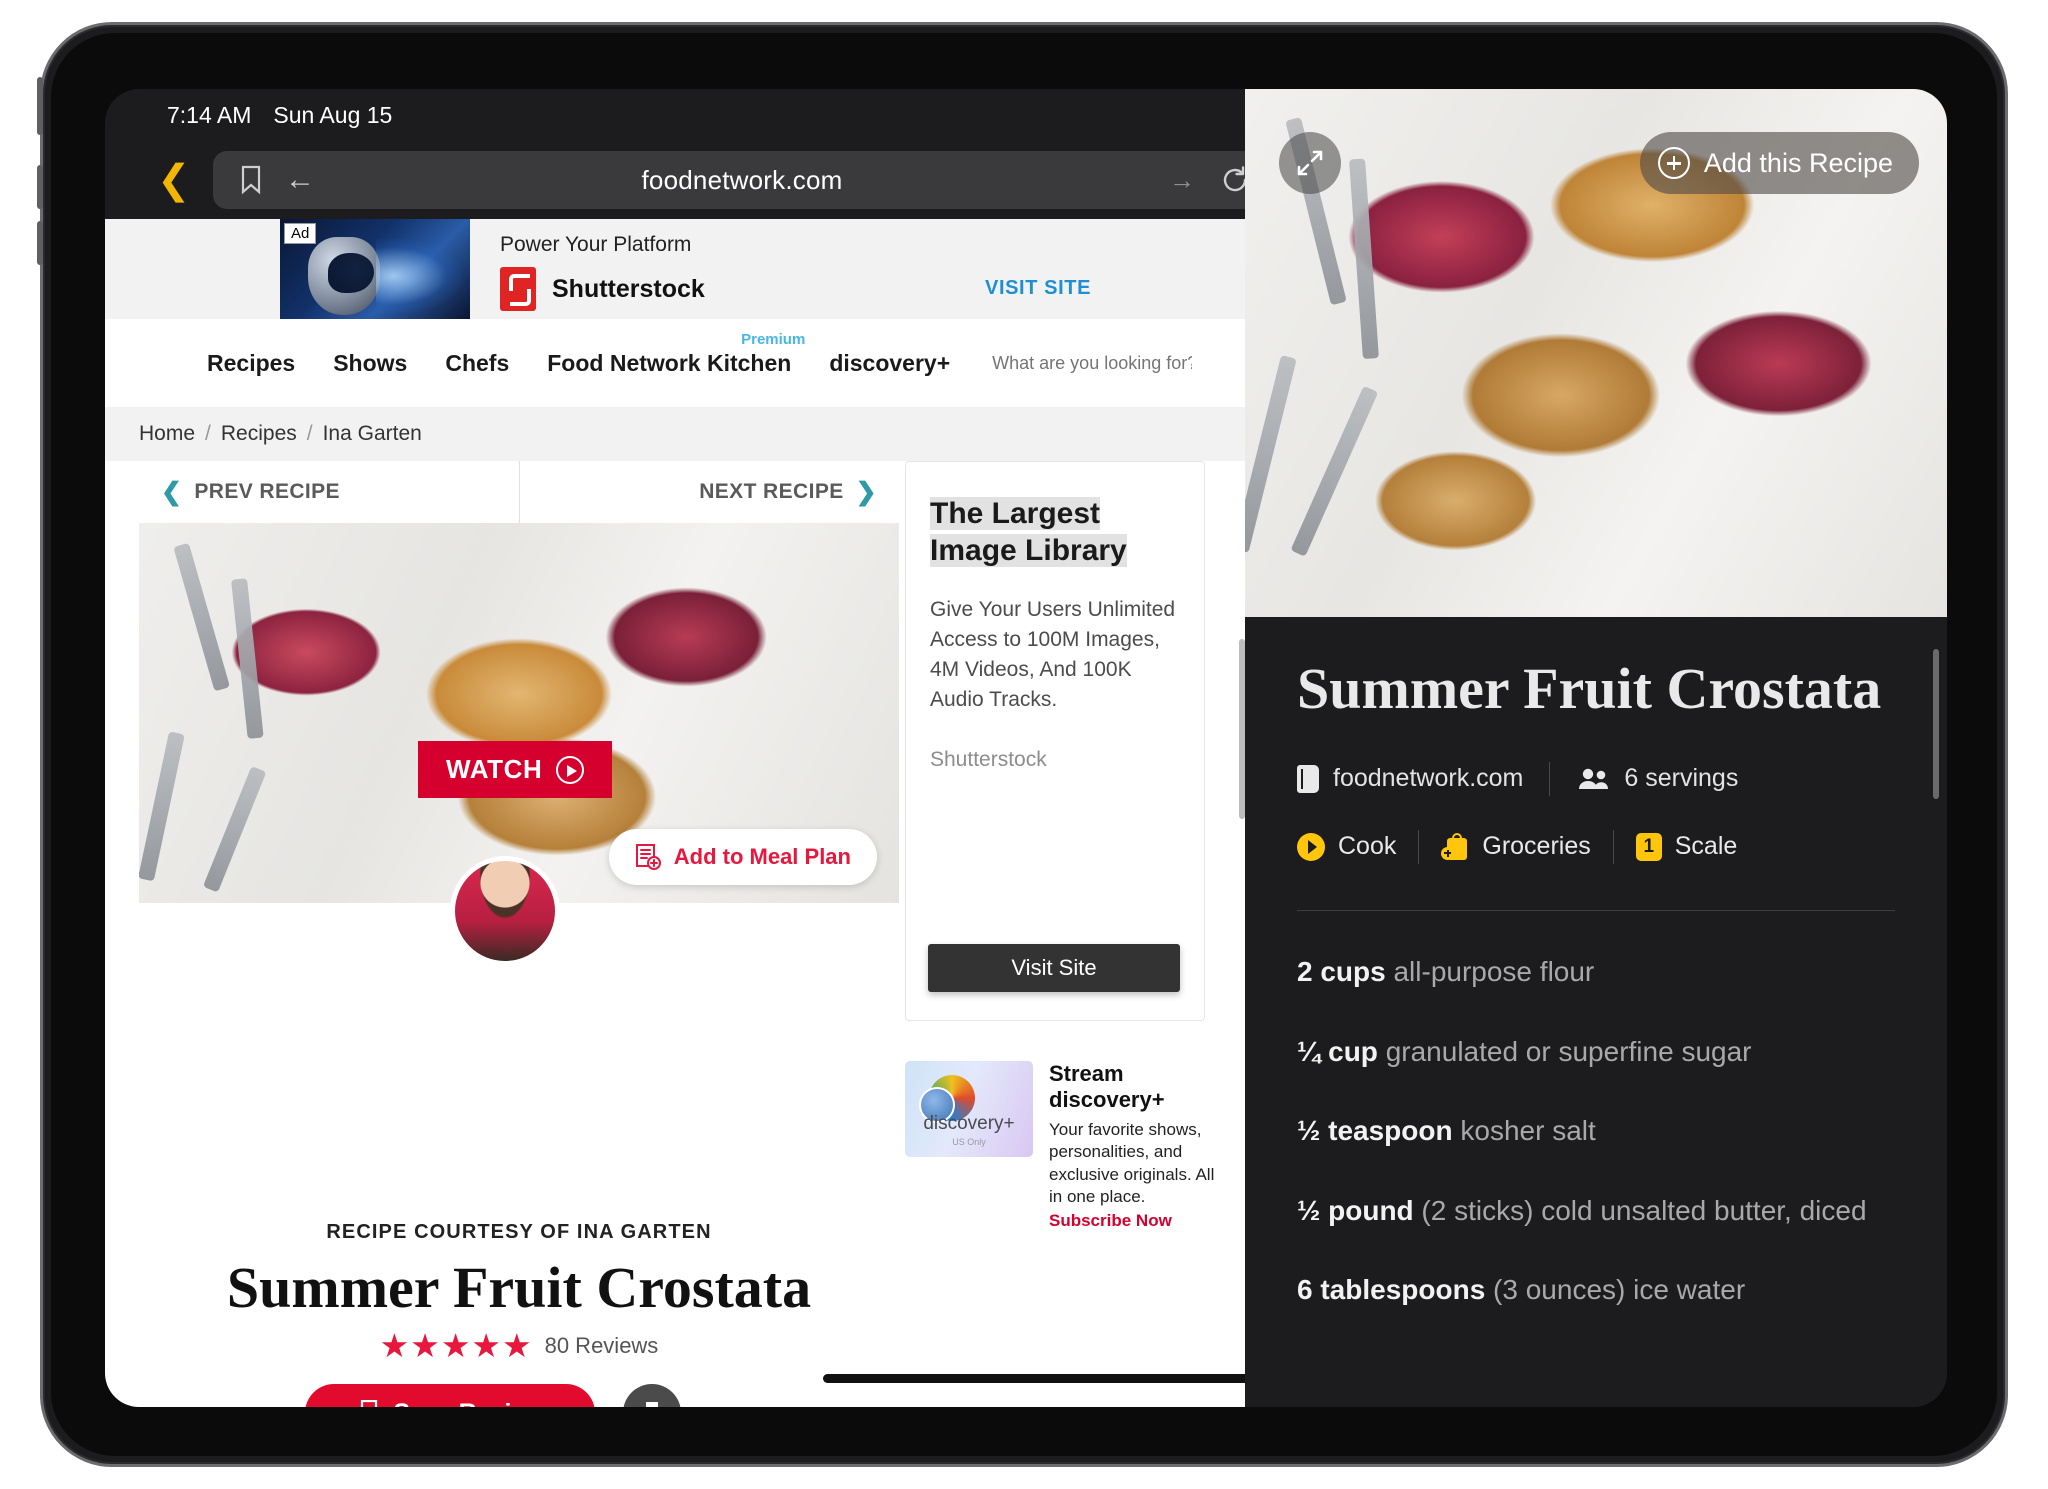 This screenshot has height=1489, width=2048. Describe the element at coordinates (570, 769) in the screenshot. I see `play-icon` at that location.